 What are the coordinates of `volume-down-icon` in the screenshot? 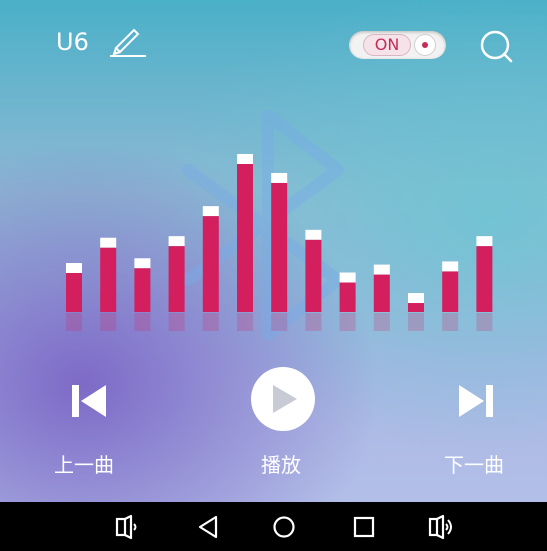 It's located at (127, 527).